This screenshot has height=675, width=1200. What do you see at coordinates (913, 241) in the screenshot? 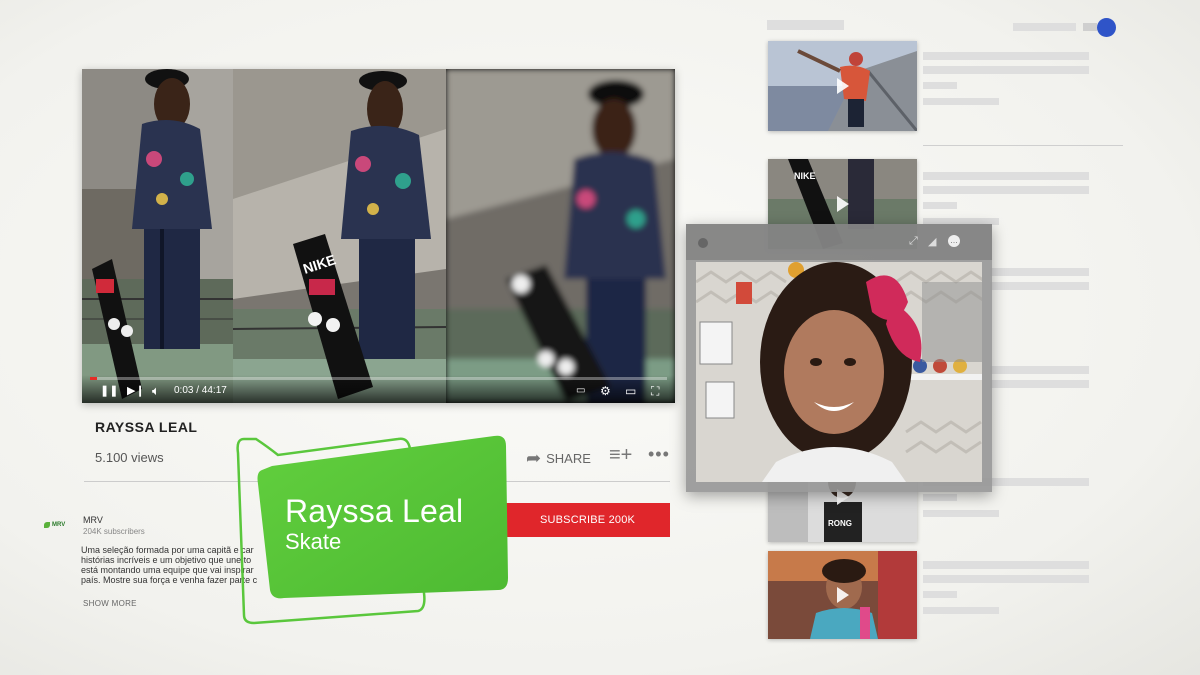
I see `expand-icon: ⤢` at bounding box center [913, 241].